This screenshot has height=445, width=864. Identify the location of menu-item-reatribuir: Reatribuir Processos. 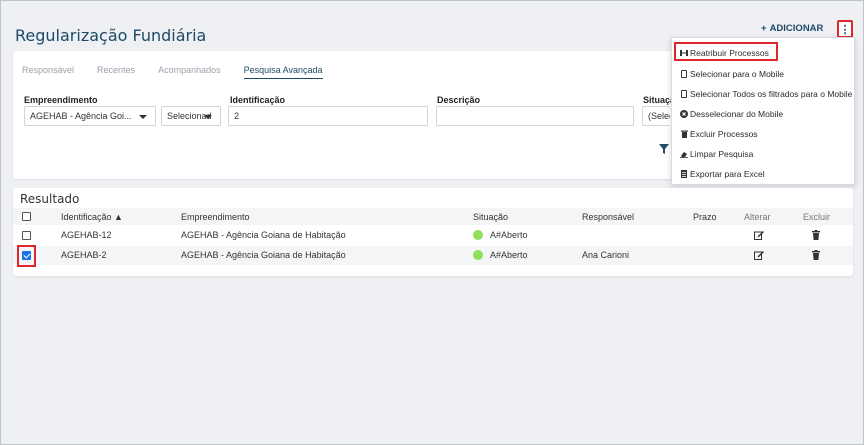
(724, 53).